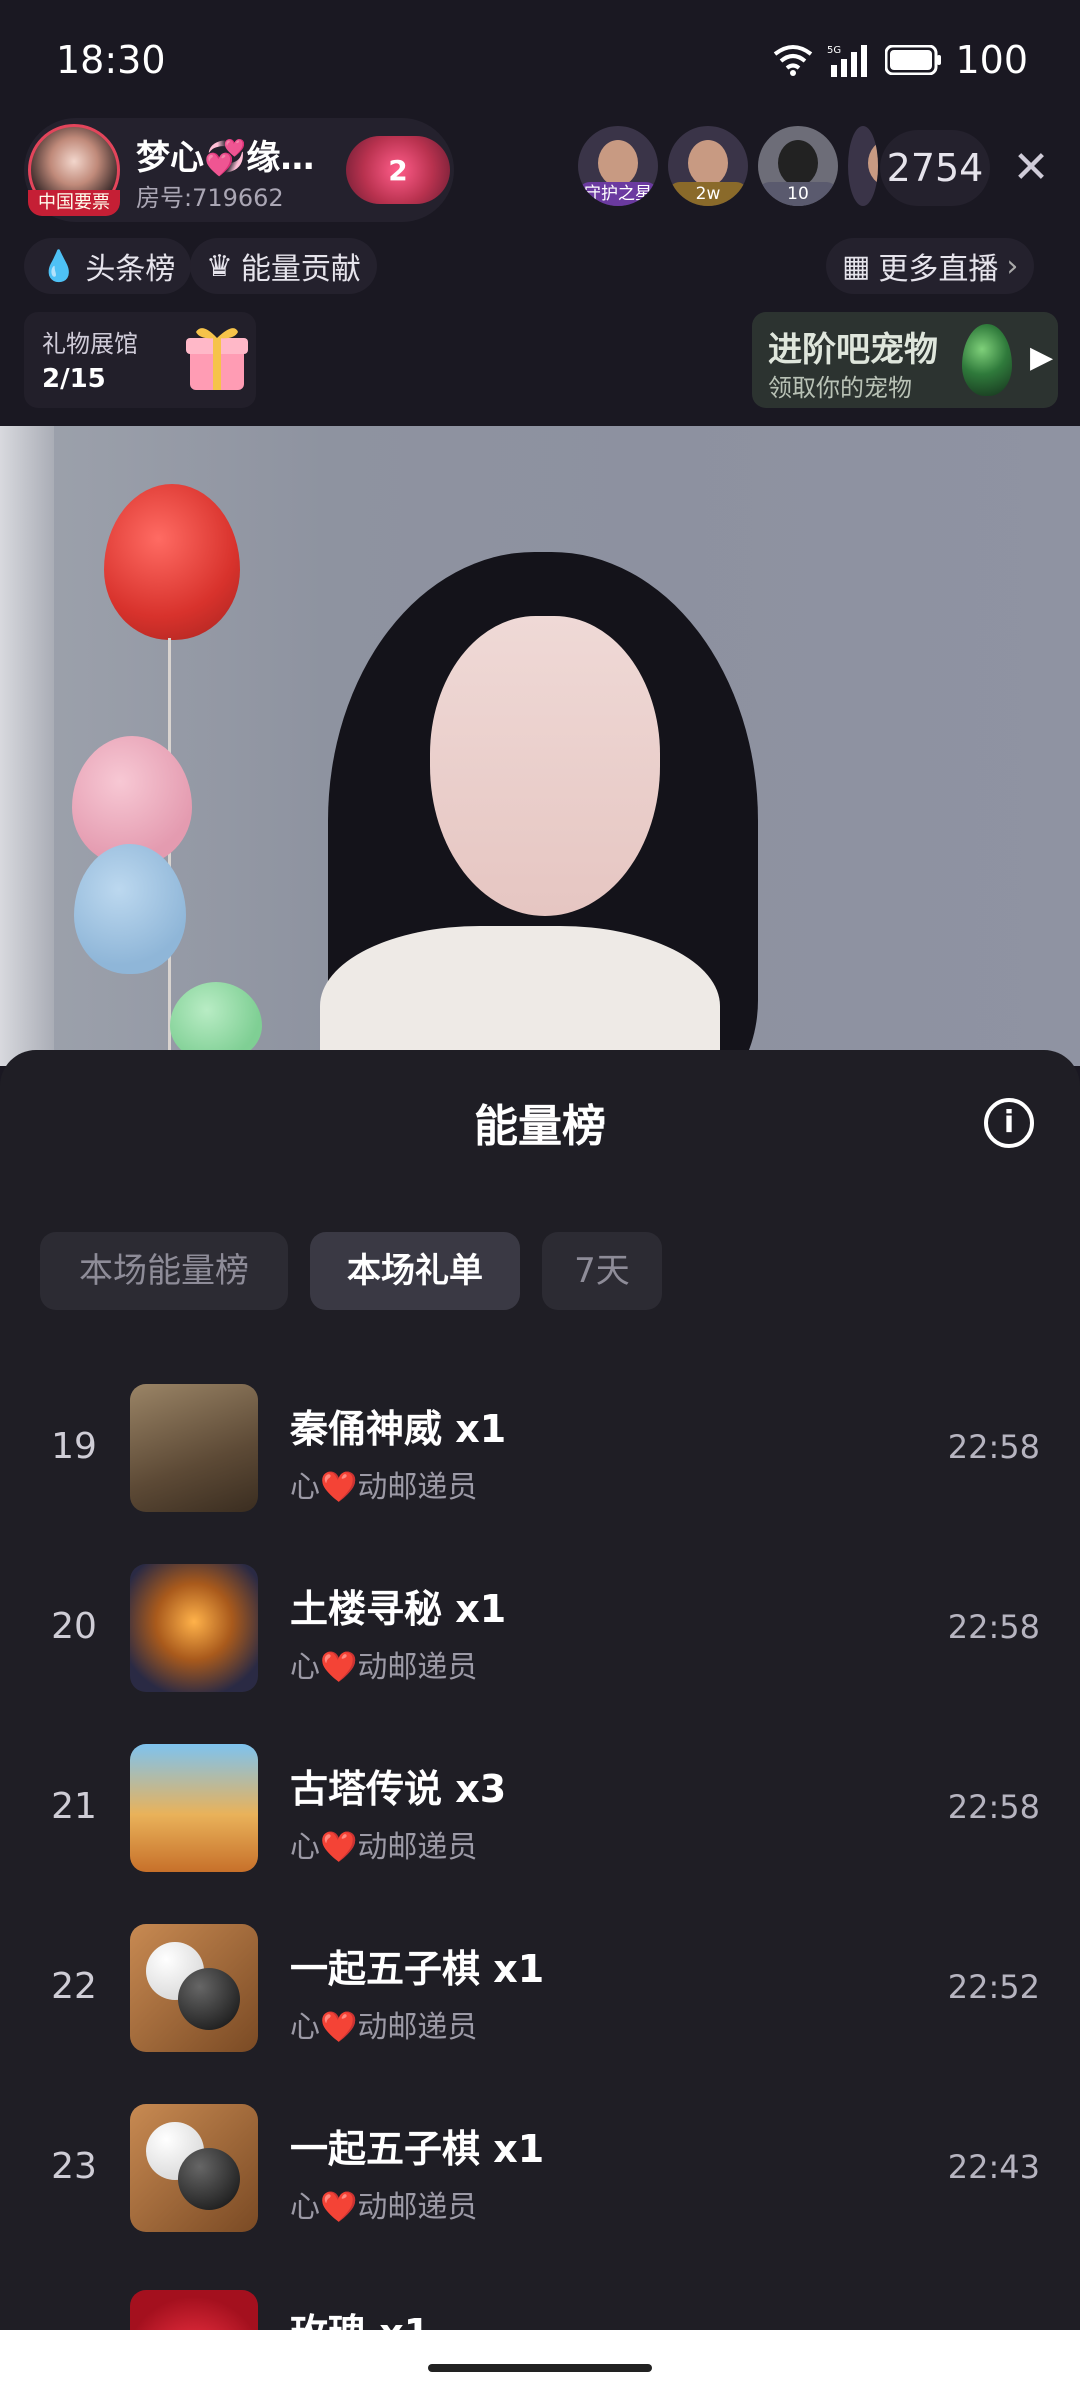  Describe the element at coordinates (219, 266) in the screenshot. I see `crown-icon: ♛` at that location.